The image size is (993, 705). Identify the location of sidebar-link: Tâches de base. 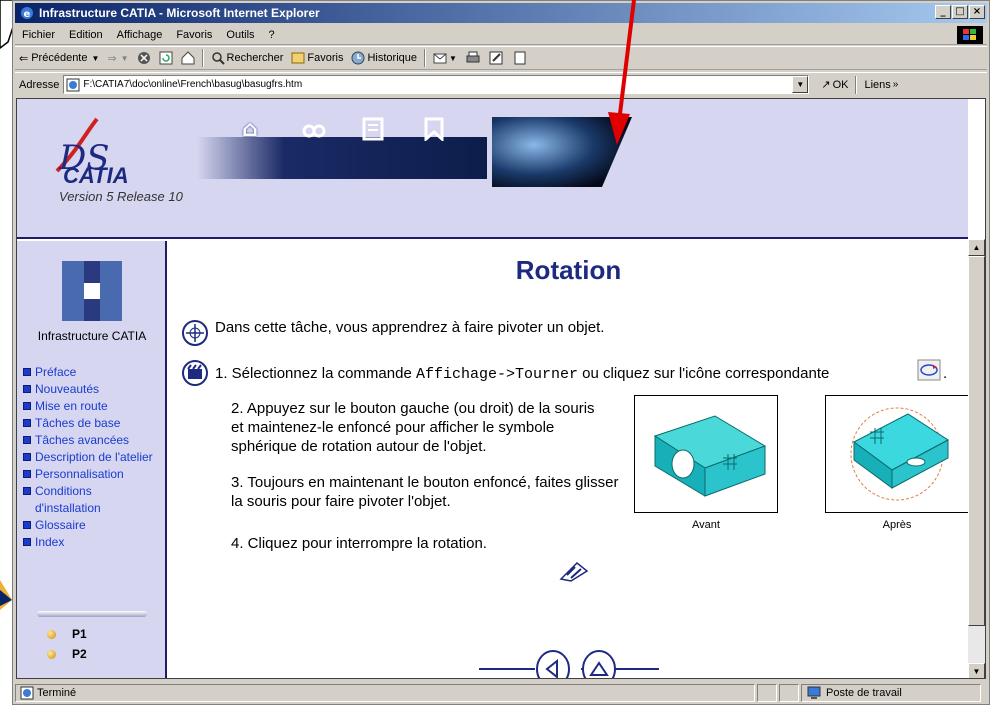
(88, 423).